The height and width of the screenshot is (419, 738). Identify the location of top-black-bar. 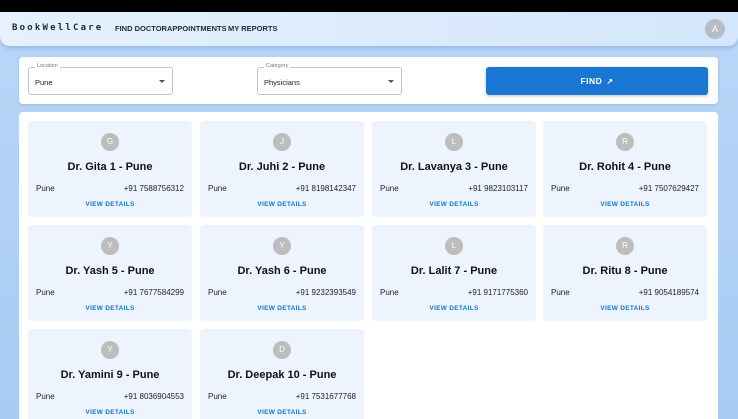
(369, 6).